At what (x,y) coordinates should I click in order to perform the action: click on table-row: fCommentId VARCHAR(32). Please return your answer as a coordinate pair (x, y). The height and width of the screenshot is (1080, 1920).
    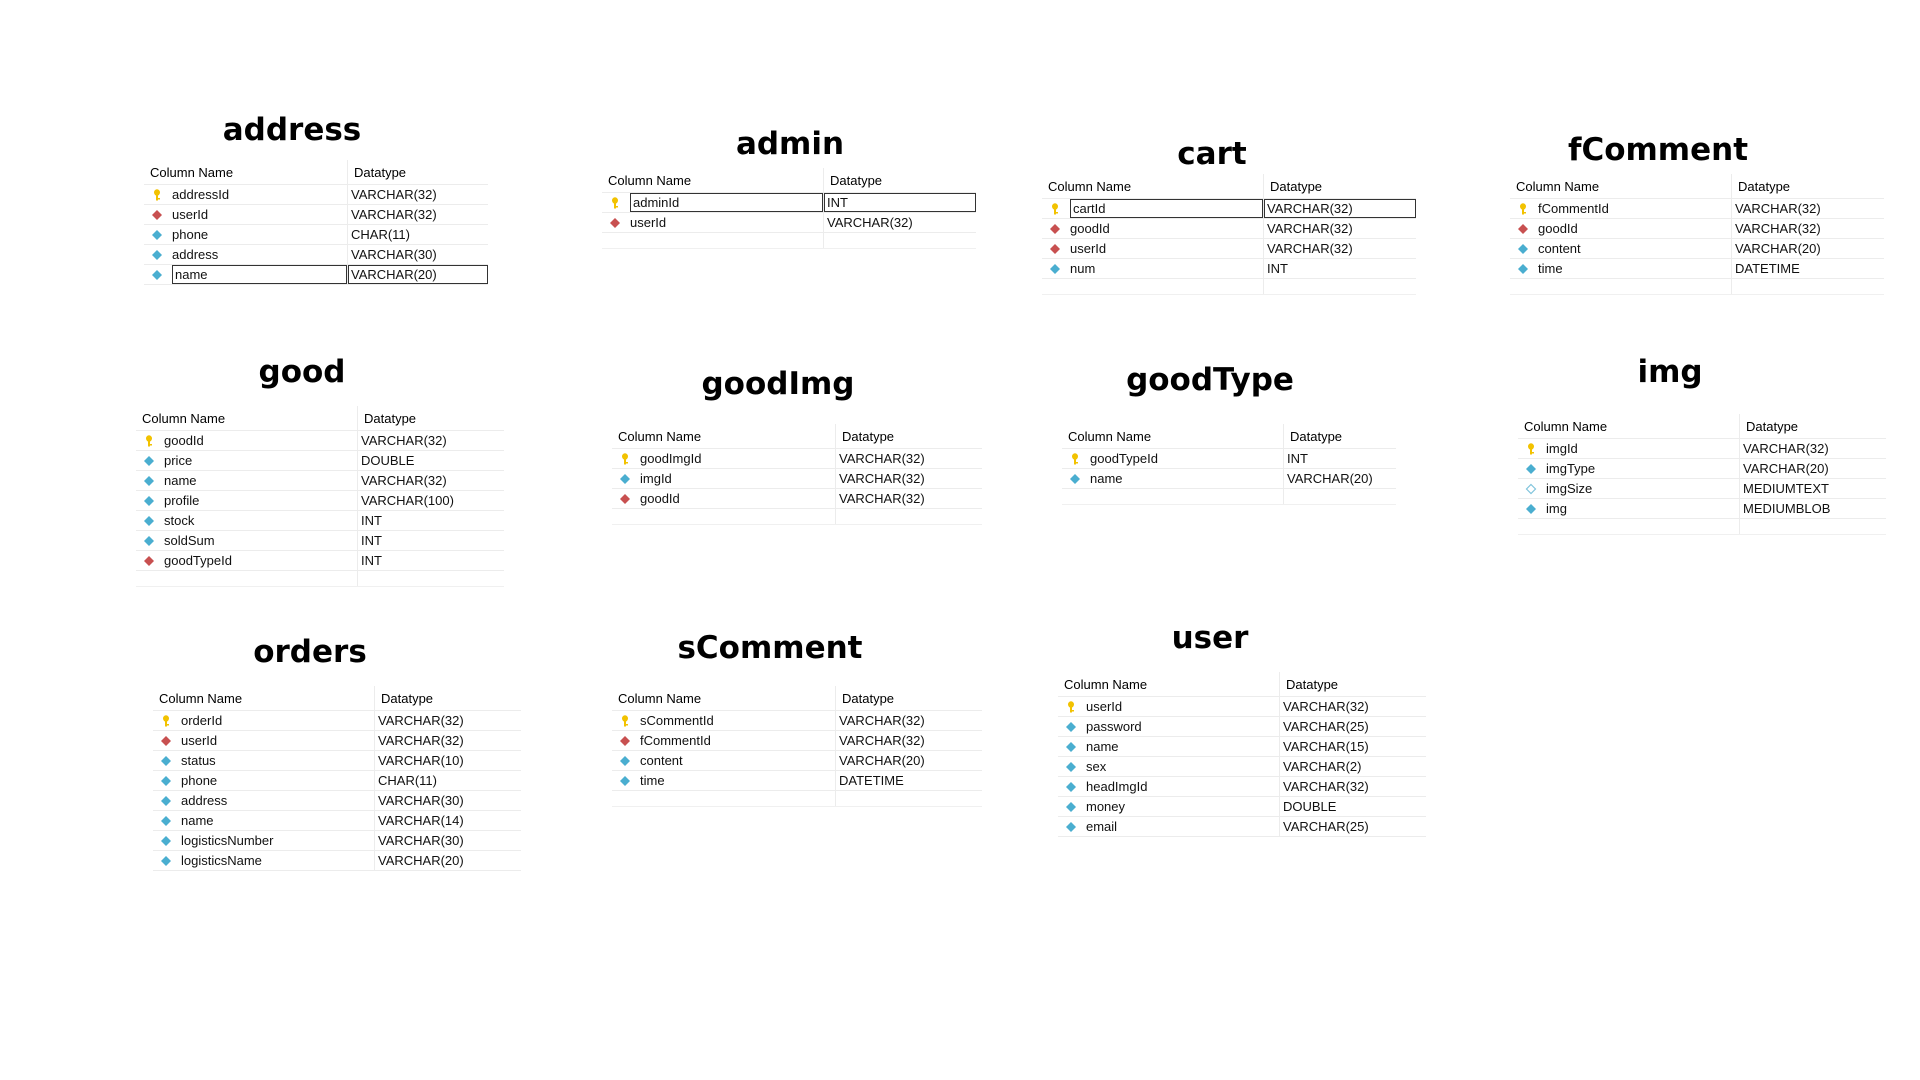
    Looking at the image, I should click on (797, 741).